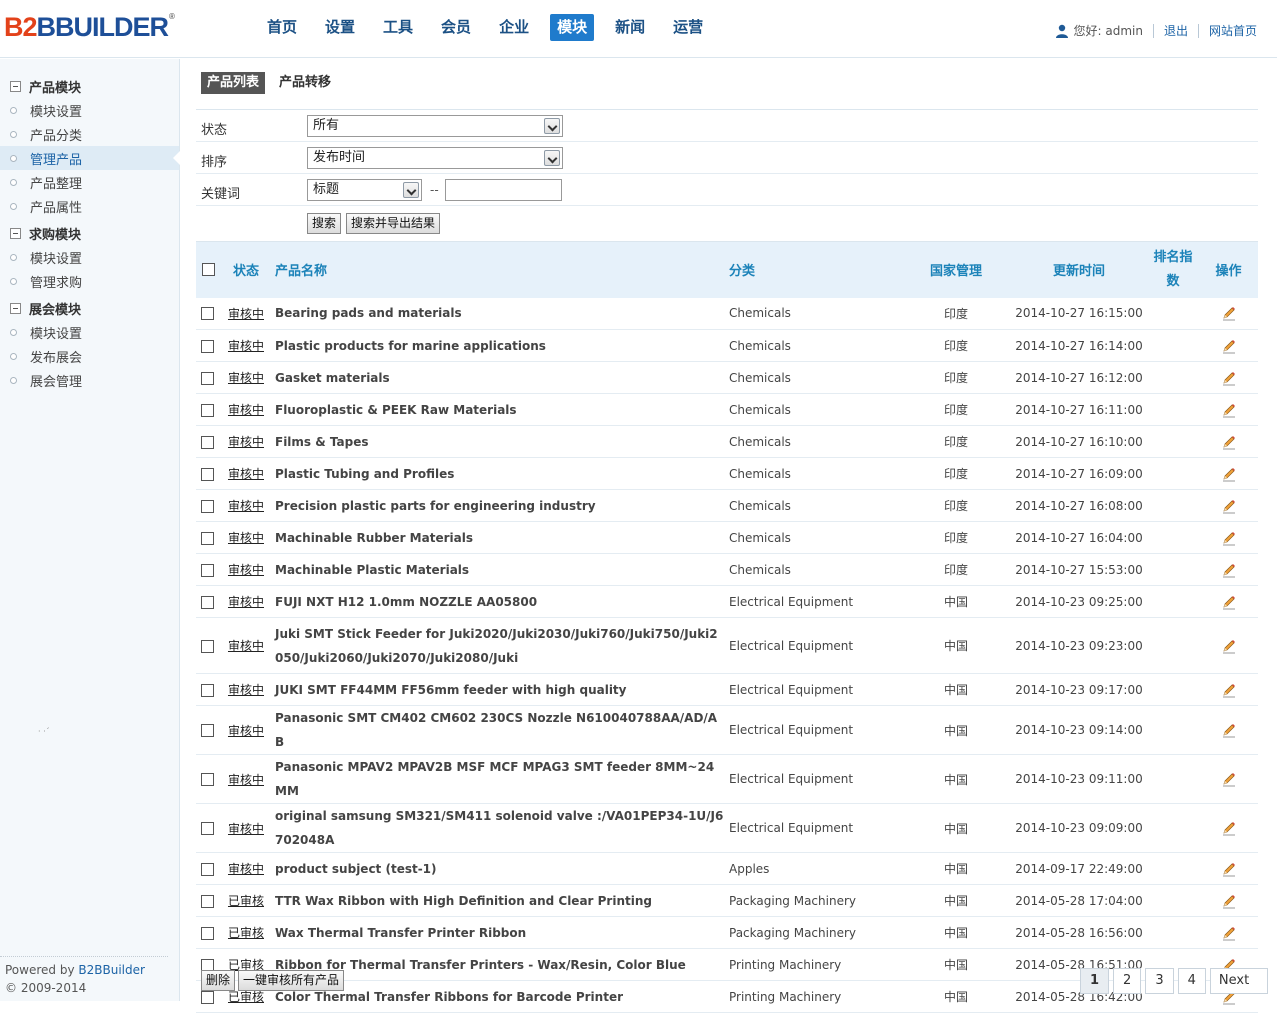 The height and width of the screenshot is (1013, 1277). I want to click on powered-link: B2BBuilder, so click(111, 970).